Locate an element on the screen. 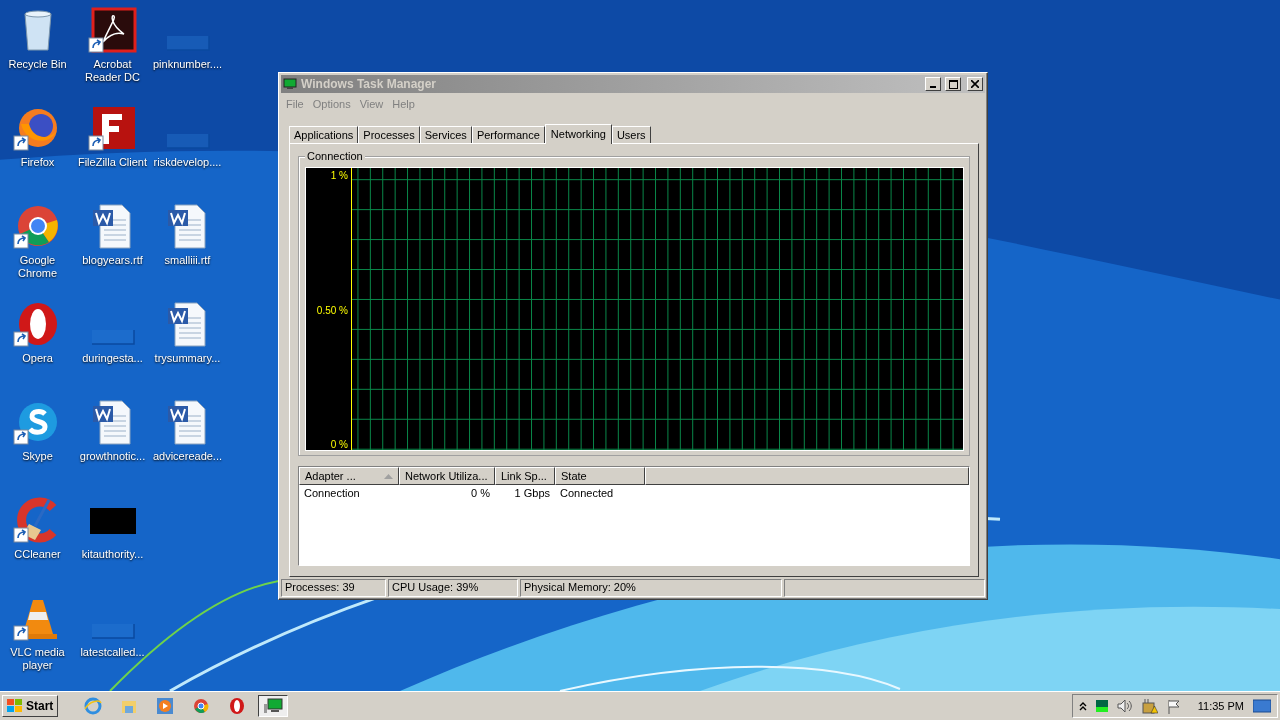 The height and width of the screenshot is (720, 1280). close-button is located at coordinates (975, 84).